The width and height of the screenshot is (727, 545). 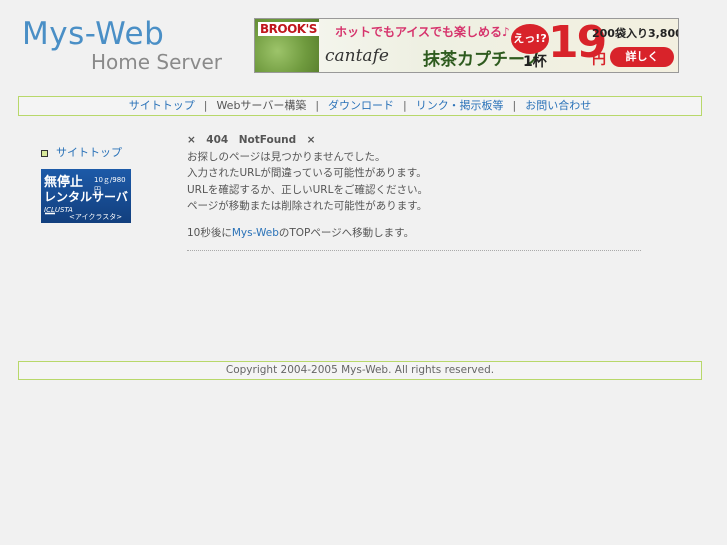 What do you see at coordinates (414, 250) in the screenshot?
I see `content-divider` at bounding box center [414, 250].